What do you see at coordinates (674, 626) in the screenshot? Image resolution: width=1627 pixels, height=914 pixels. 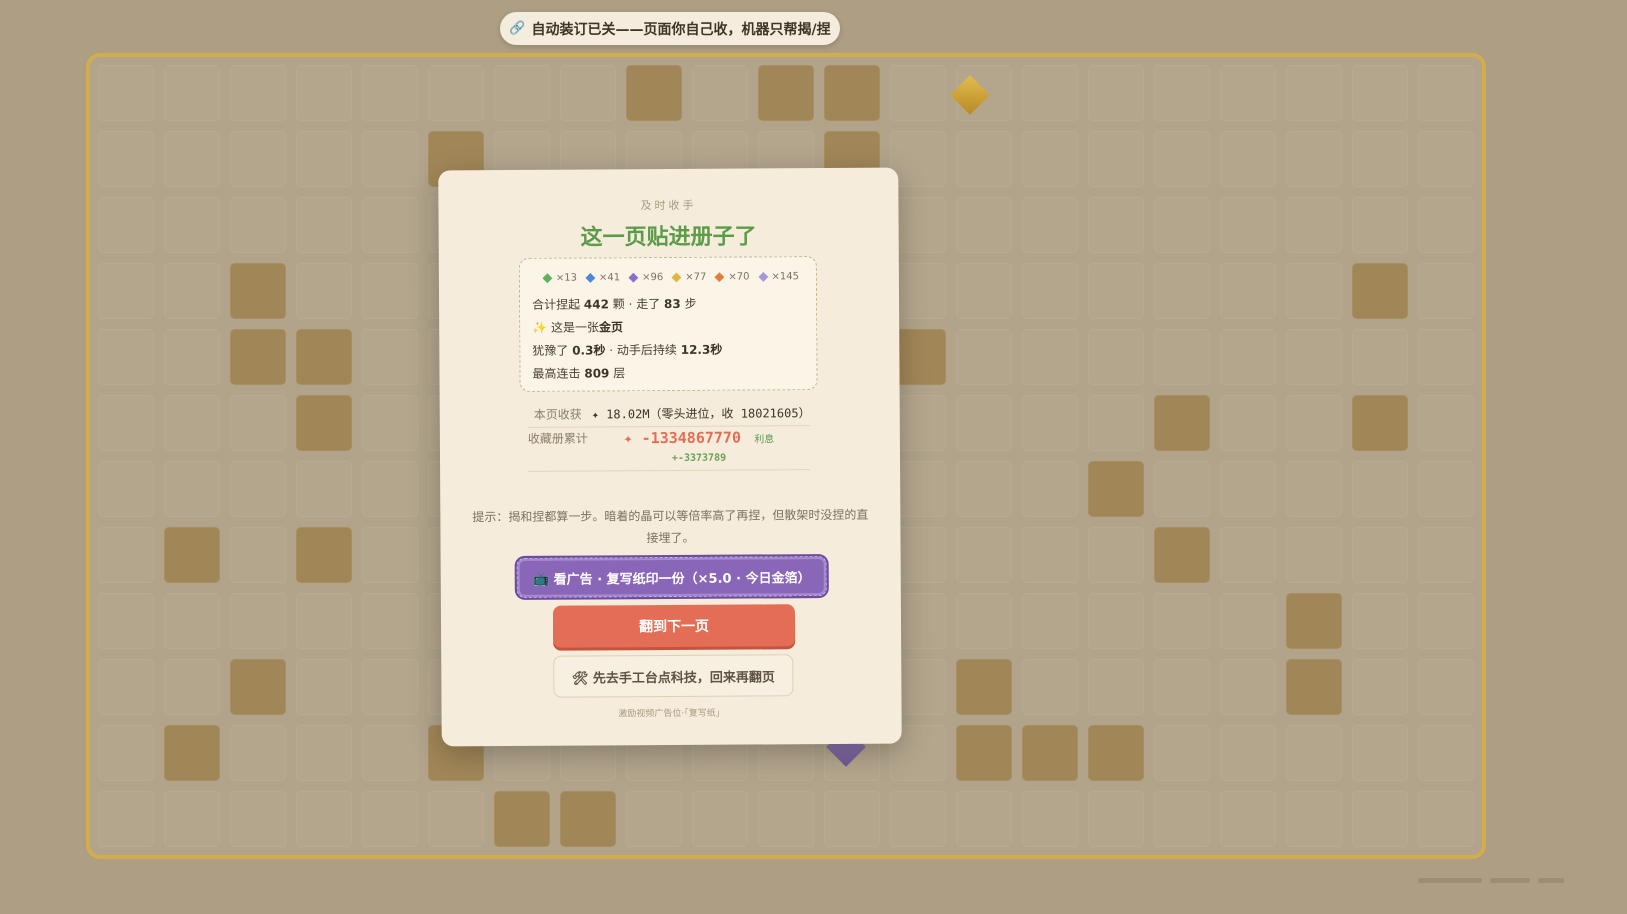 I see `next-page-button: 翻到下一页` at bounding box center [674, 626].